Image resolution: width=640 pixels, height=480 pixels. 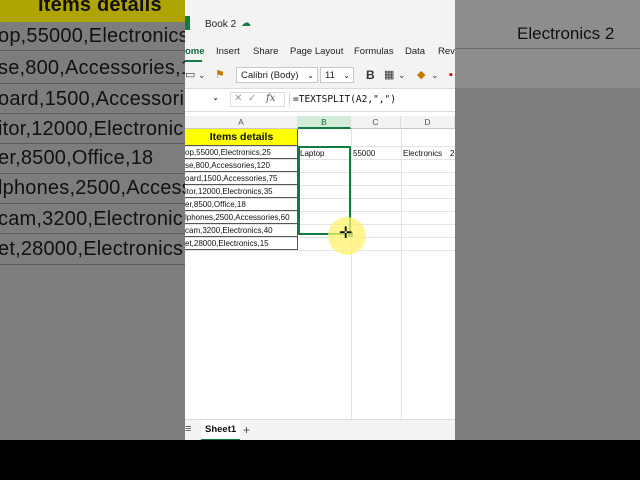 What do you see at coordinates (241, 243) in the screenshot?
I see `table-cell-a9: et,28000,Electronics,15` at bounding box center [241, 243].